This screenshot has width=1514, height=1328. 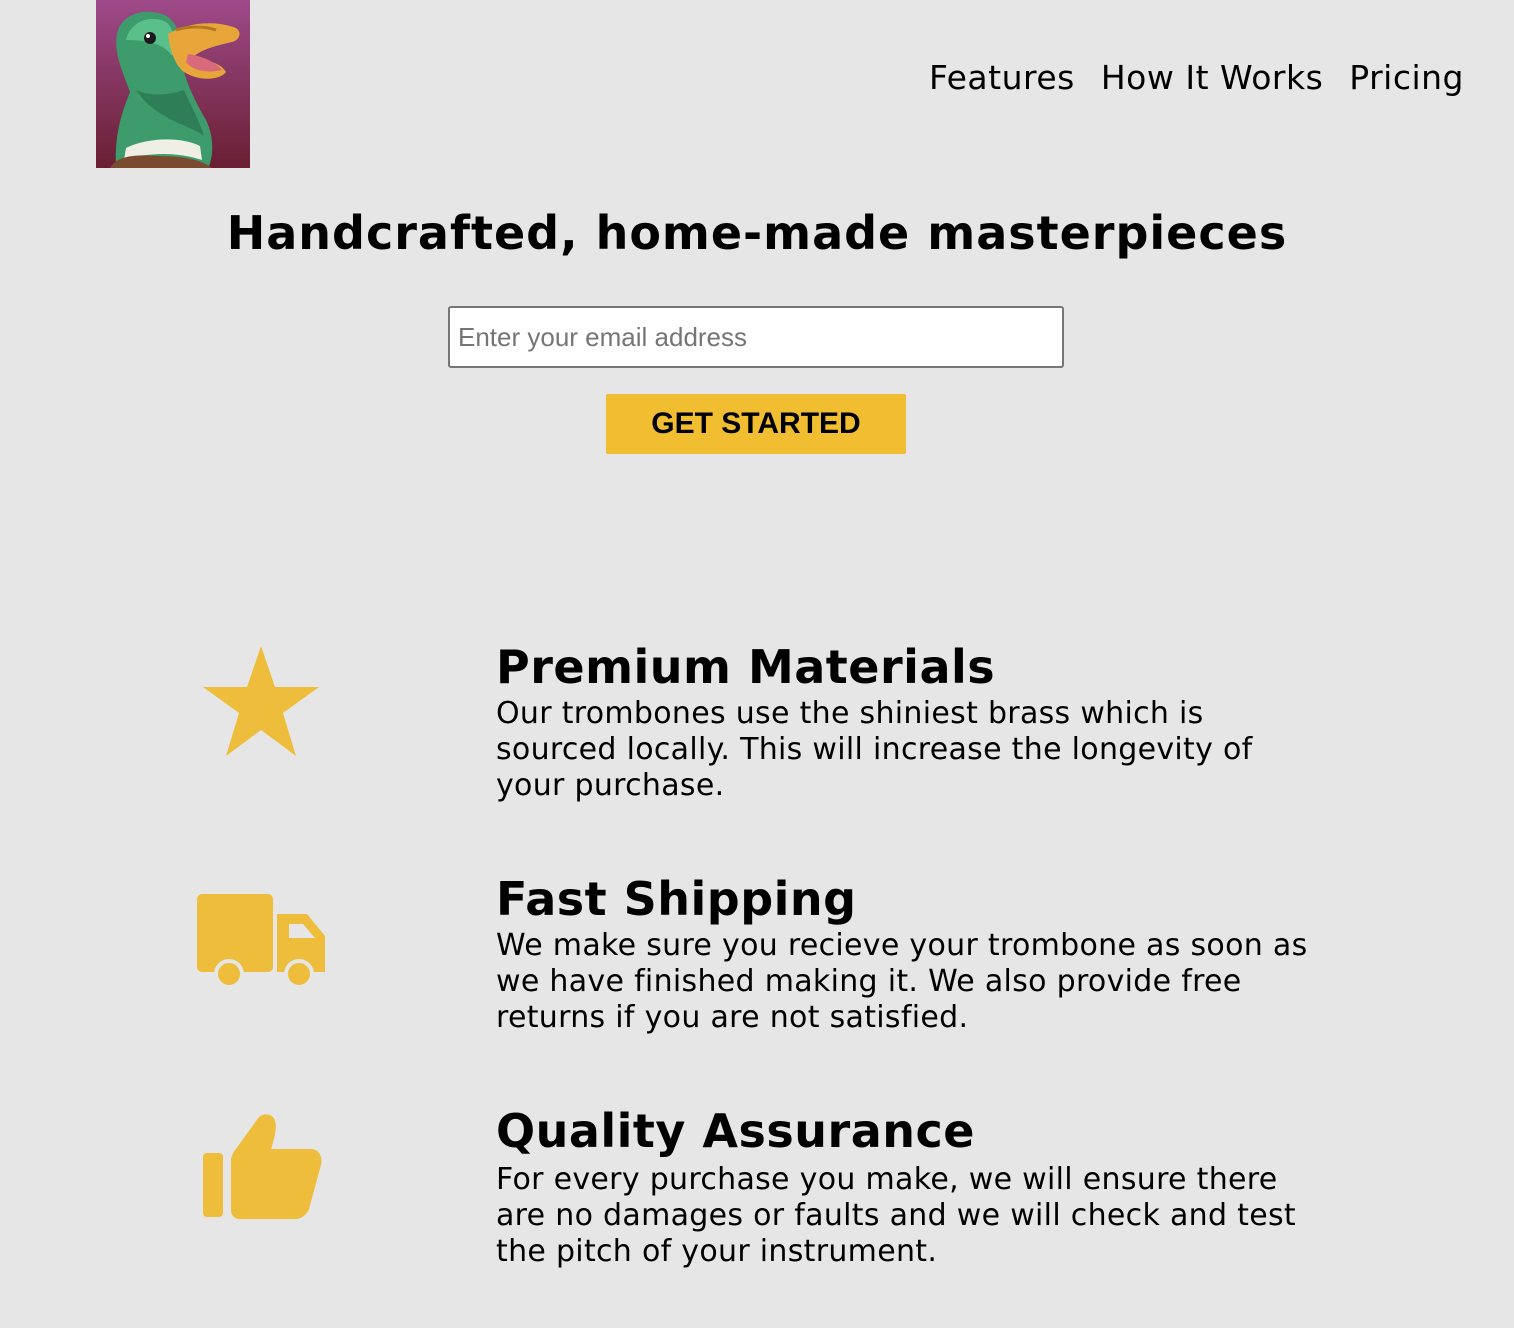 I want to click on hero-title: Handcrafted, home-made masterpieces, so click(x=757, y=233).